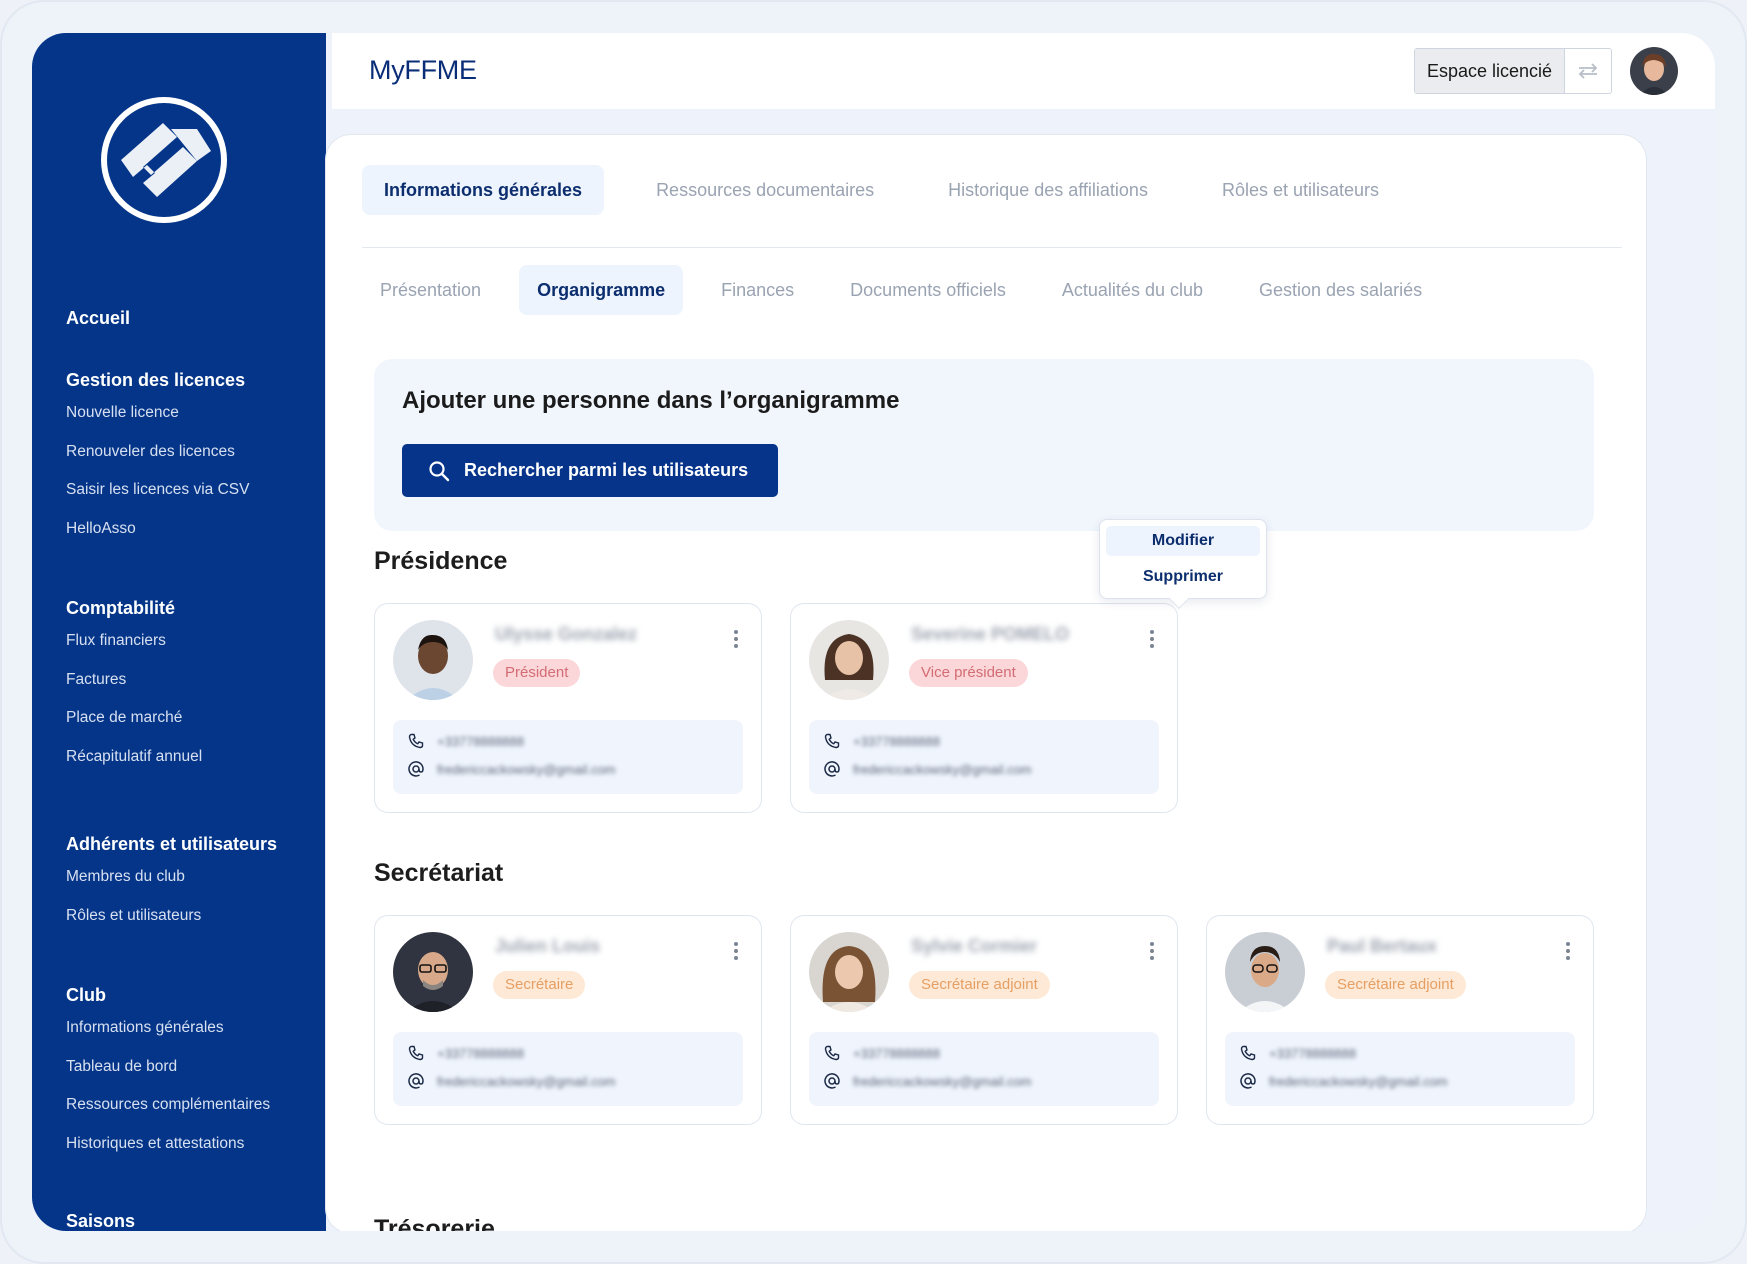 Image resolution: width=1747 pixels, height=1264 pixels. What do you see at coordinates (928, 290) in the screenshot?
I see `subtab-documents-officiels: Documents officiels` at bounding box center [928, 290].